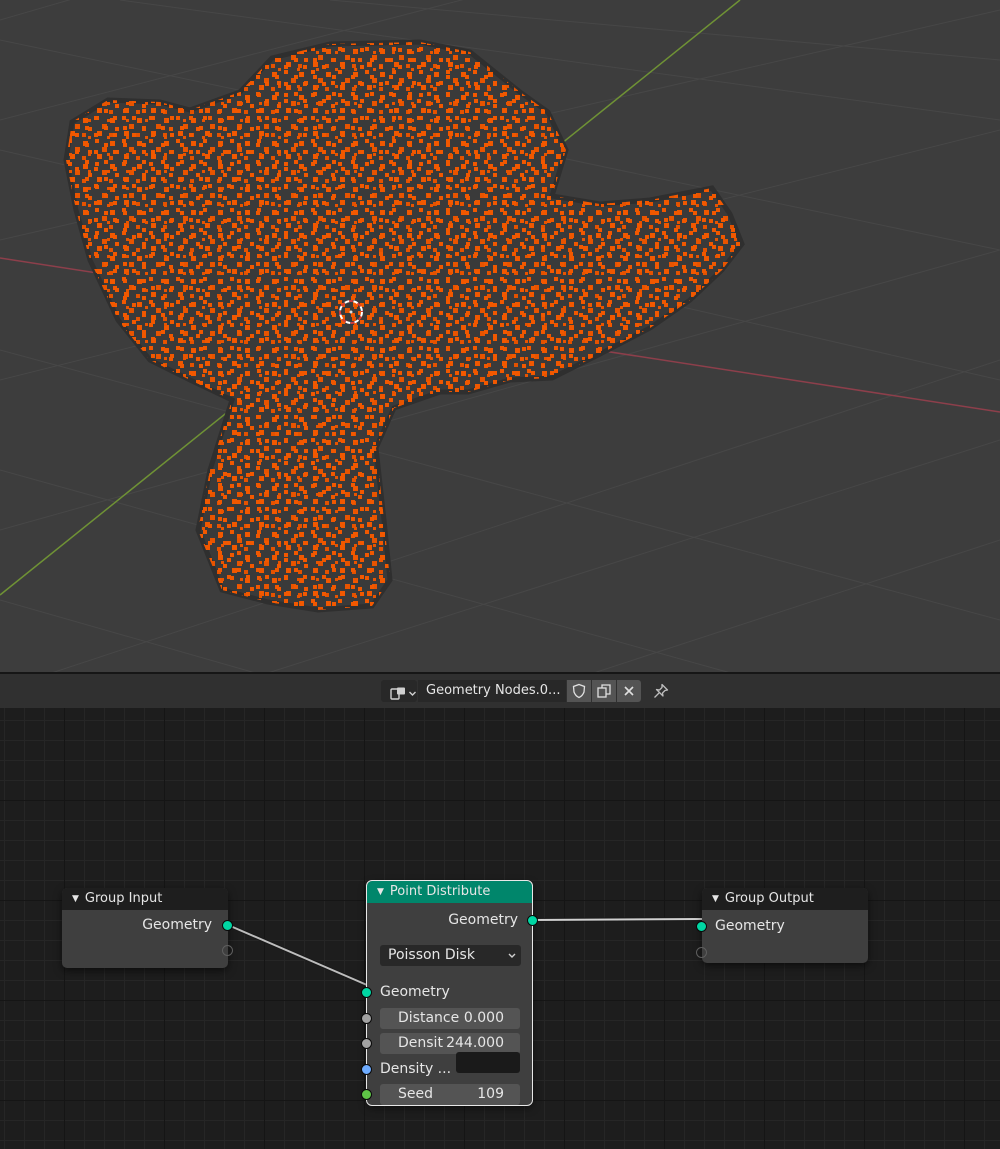 The height and width of the screenshot is (1149, 1000). I want to click on input-socket-density, so click(366, 1043).